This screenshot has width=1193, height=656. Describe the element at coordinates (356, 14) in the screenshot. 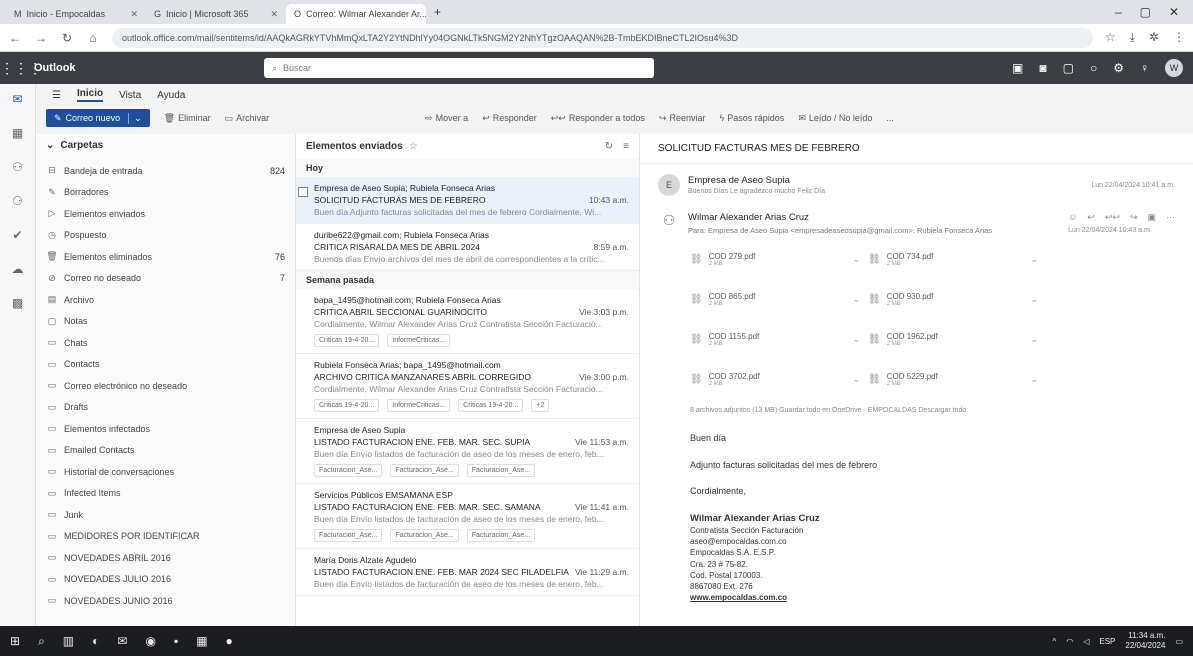

I see `browser-tab-3: OCorreo: Wilmar Alexander Ar...✕` at that location.